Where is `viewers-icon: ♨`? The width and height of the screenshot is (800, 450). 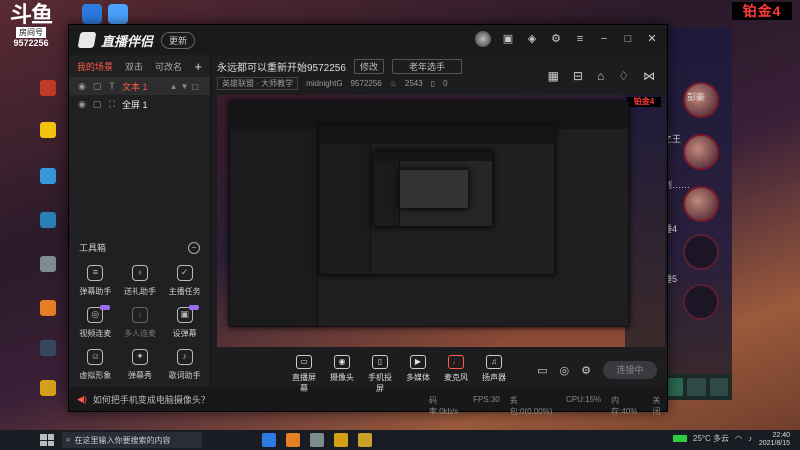 viewers-icon: ♨ is located at coordinates (393, 83).